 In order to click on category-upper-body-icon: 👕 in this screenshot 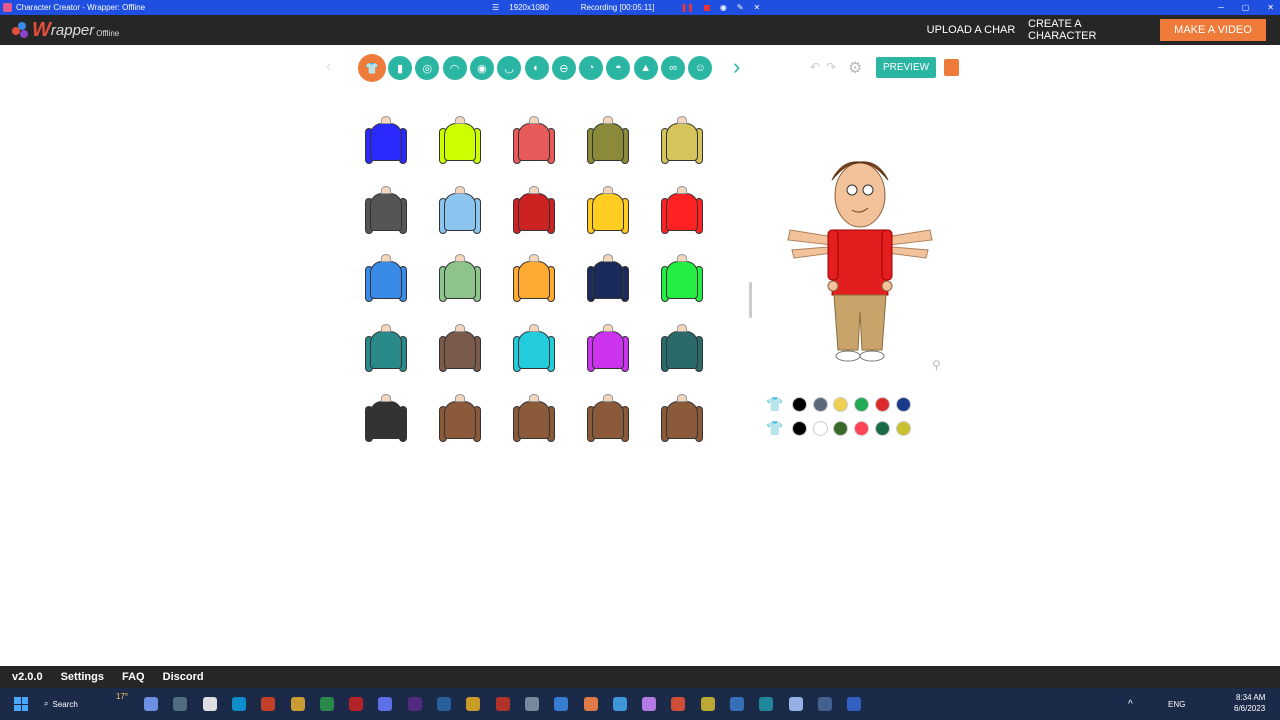, I will do `click(372, 68)`.